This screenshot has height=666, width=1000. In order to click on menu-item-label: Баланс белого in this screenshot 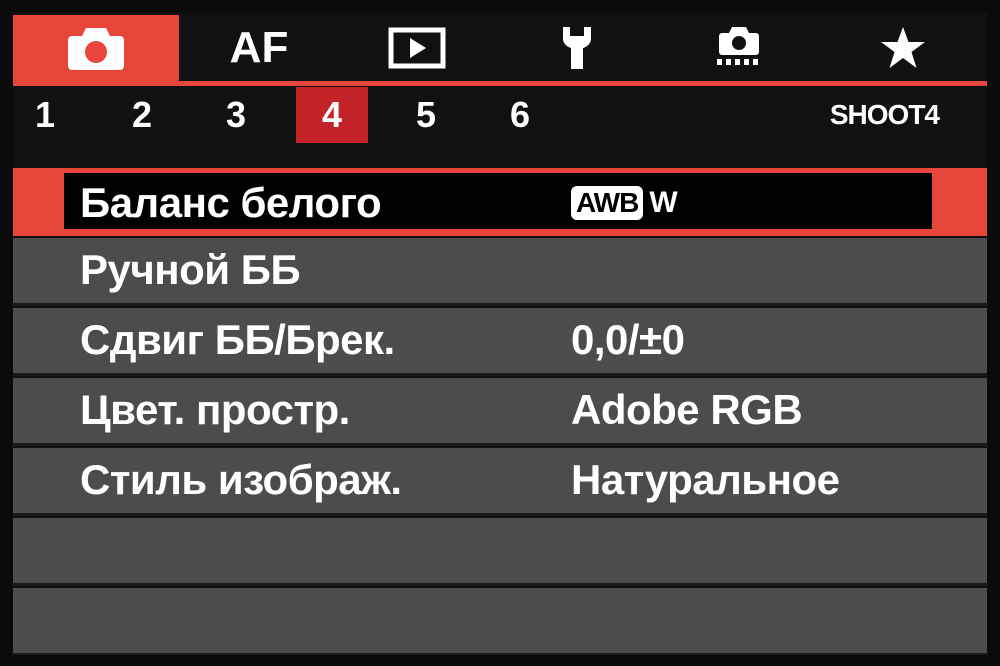, I will do `click(231, 202)`.